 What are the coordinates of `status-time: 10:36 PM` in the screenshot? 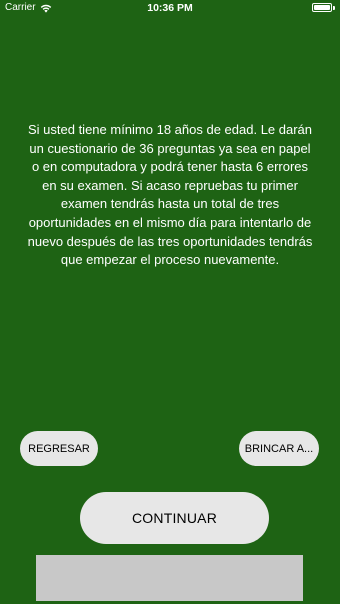 It's located at (170, 8).